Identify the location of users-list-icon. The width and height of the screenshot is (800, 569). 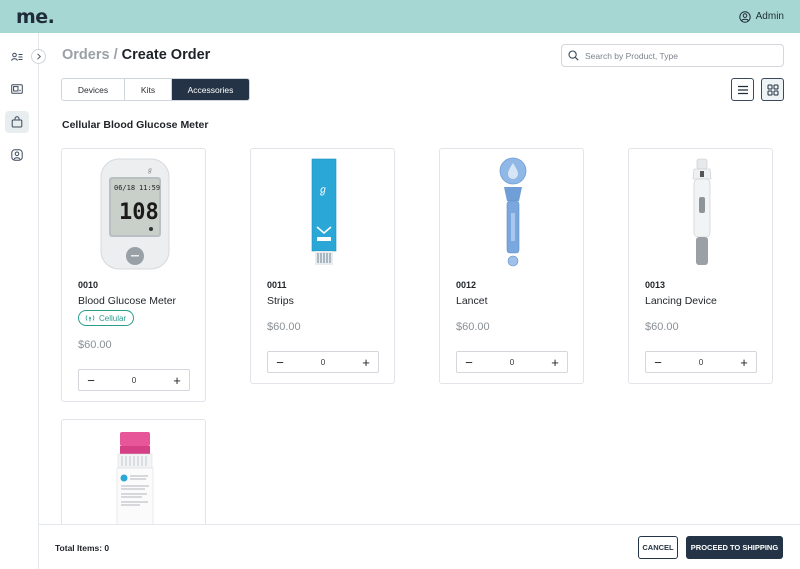
(17, 56).